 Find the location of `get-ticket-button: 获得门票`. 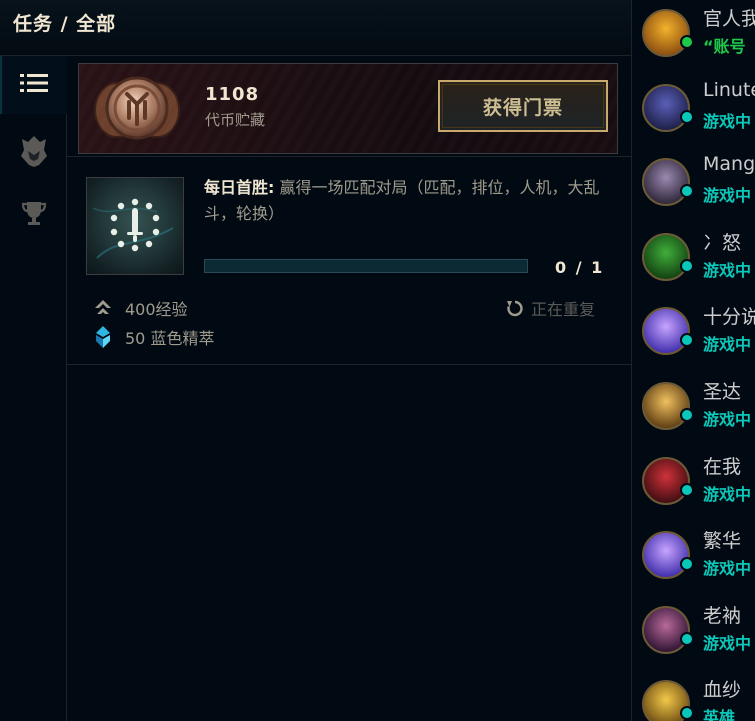

get-ticket-button: 获得门票 is located at coordinates (523, 106).